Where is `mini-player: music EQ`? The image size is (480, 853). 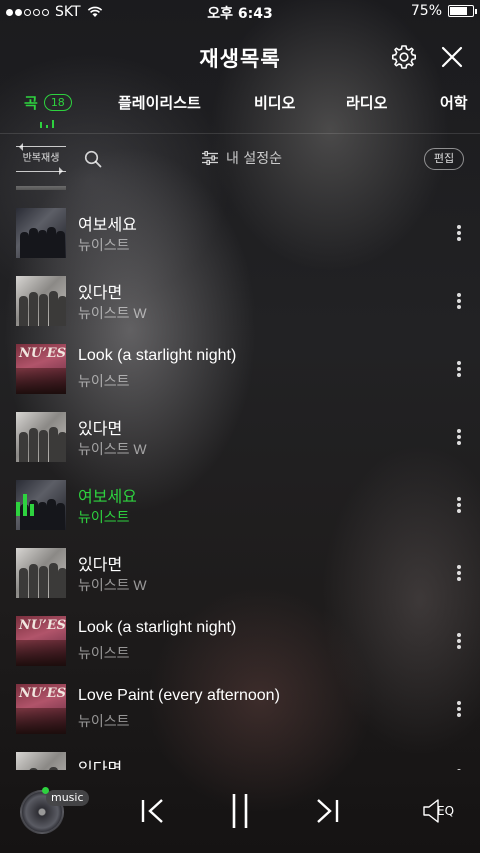 mini-player: music EQ is located at coordinates (240, 816).